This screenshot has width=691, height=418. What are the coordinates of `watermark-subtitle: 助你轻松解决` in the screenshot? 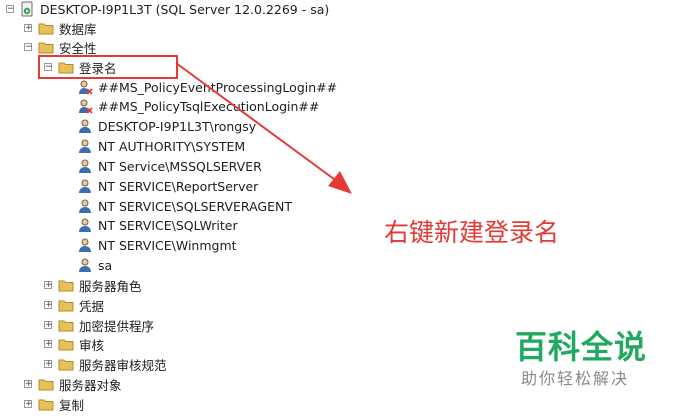 It's located at (575, 378).